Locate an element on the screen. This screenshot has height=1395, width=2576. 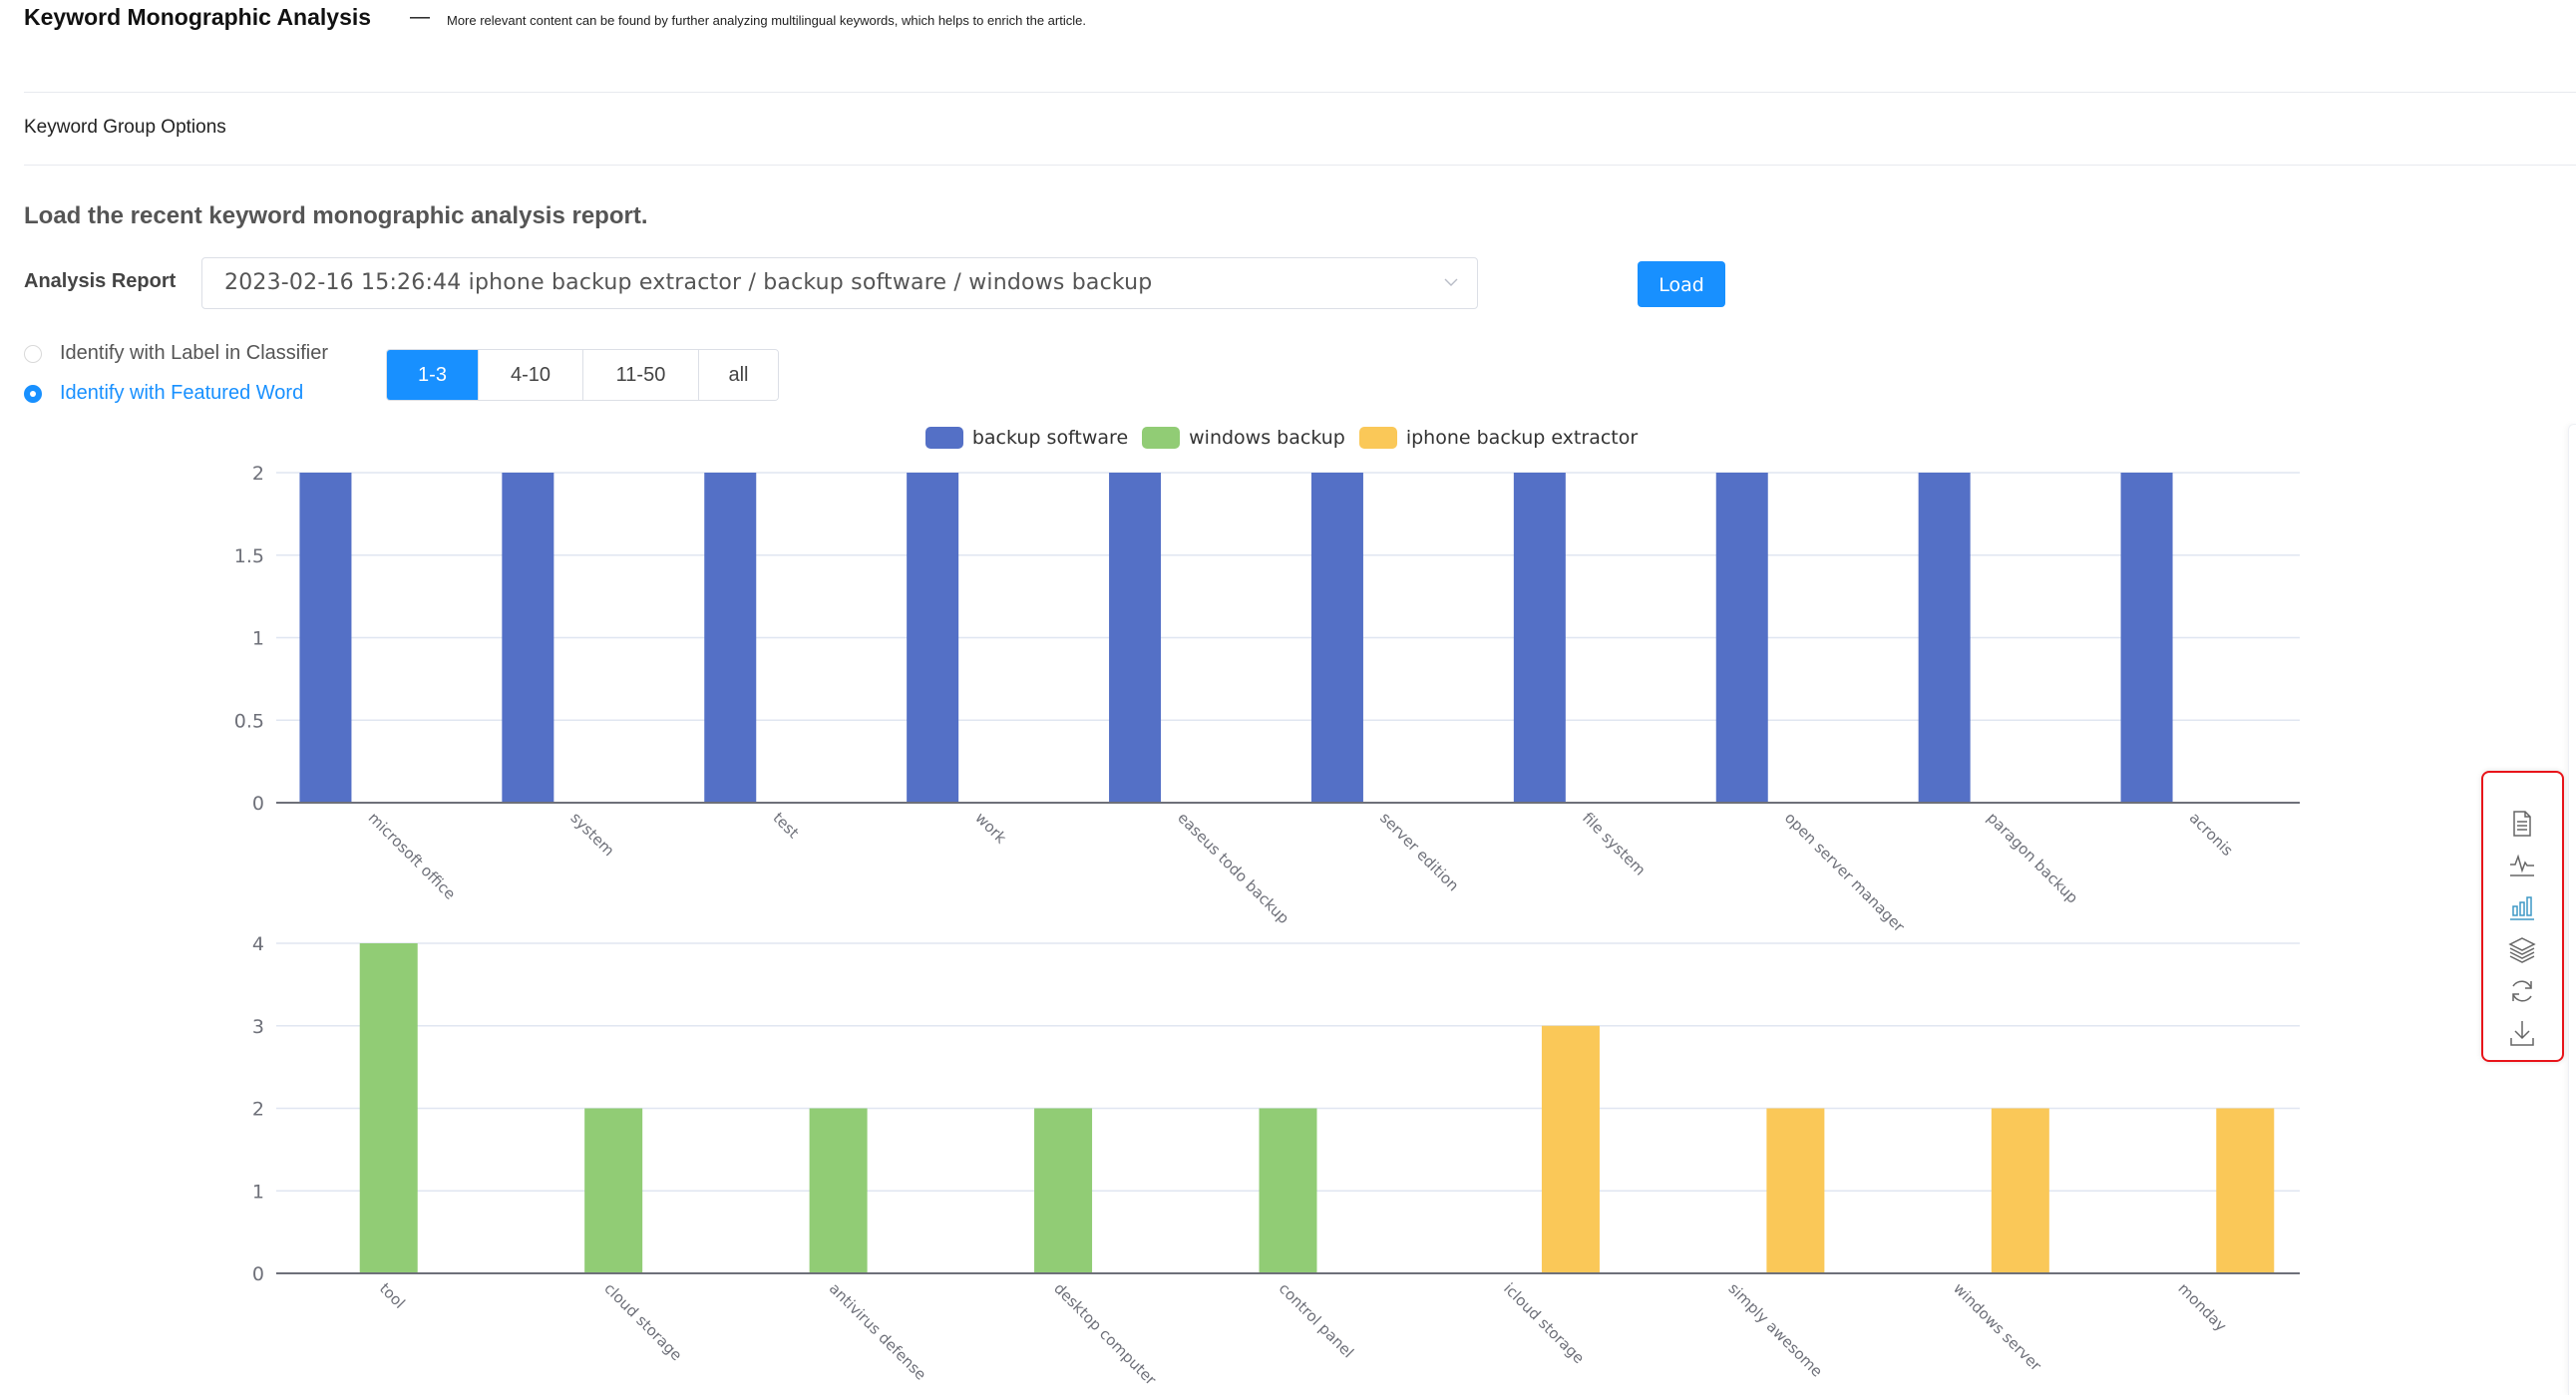
x-tick-label: paragon backup is located at coordinates (2032, 857).